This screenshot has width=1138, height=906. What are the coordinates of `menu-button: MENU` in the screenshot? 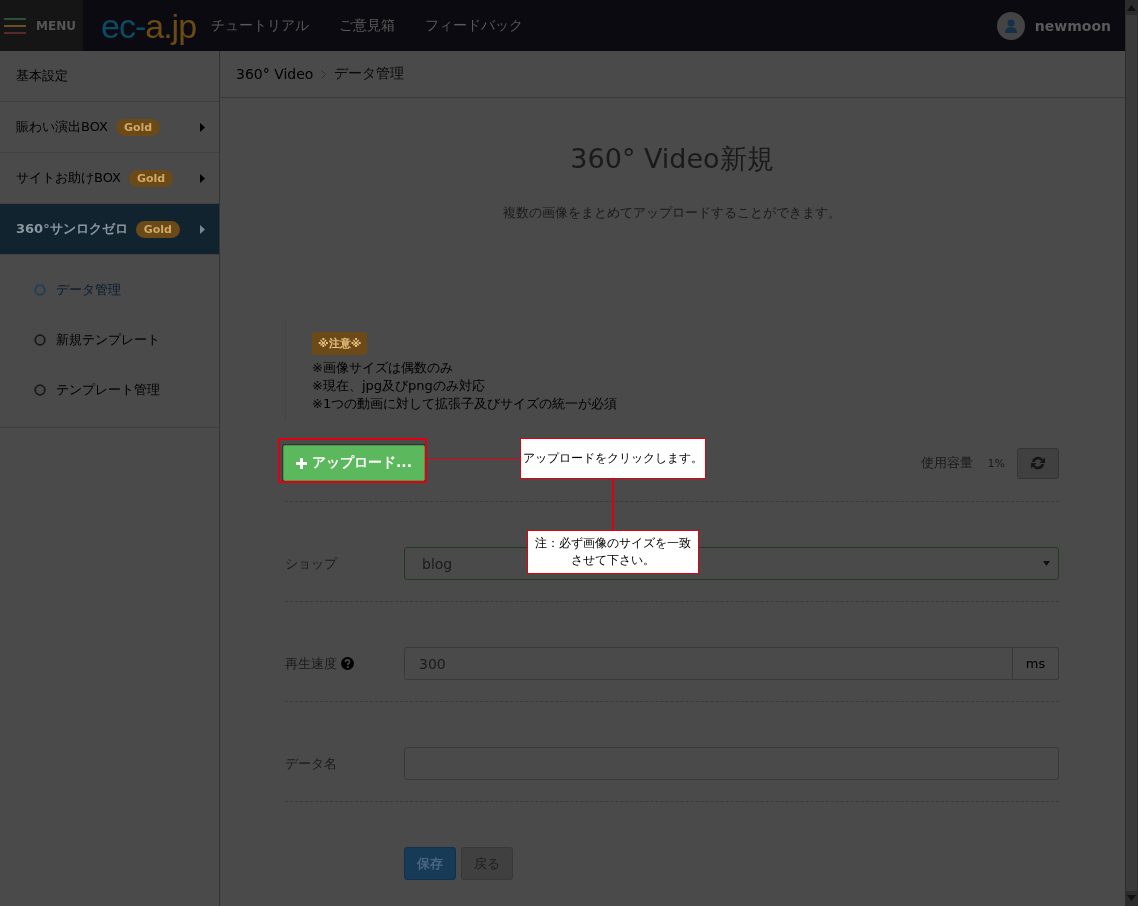 It's located at (41, 25).